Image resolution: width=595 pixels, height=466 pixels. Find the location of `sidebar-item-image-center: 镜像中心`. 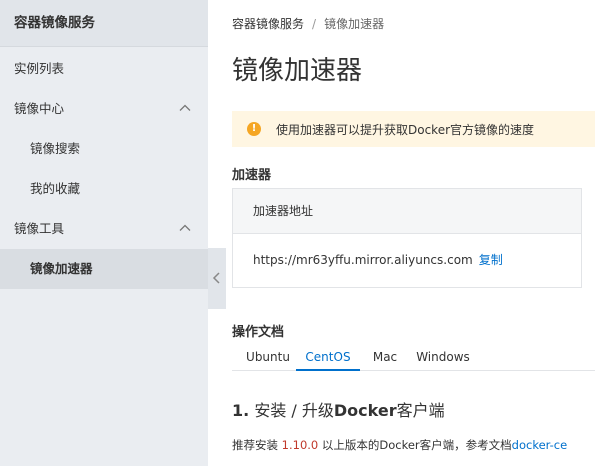

sidebar-item-image-center: 镜像中心 is located at coordinates (104, 109).